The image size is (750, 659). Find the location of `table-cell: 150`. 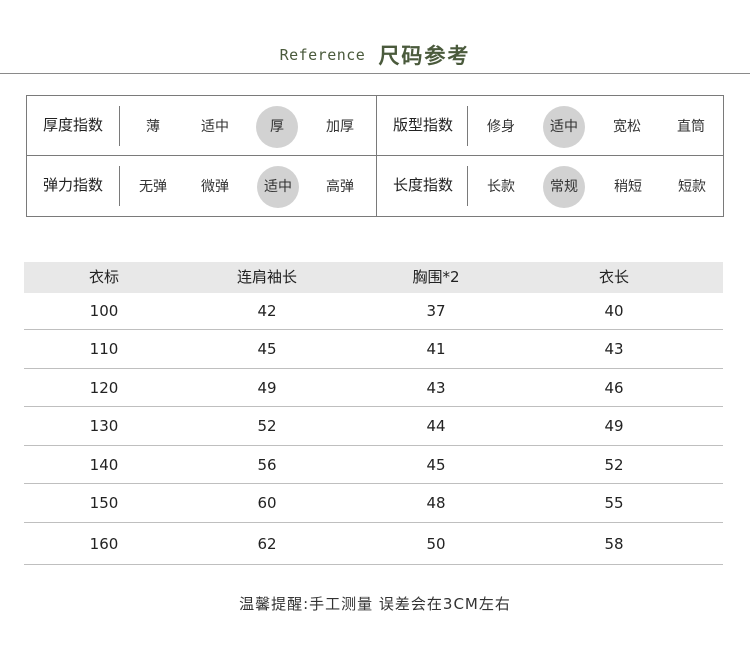

table-cell: 150 is located at coordinates (104, 503).